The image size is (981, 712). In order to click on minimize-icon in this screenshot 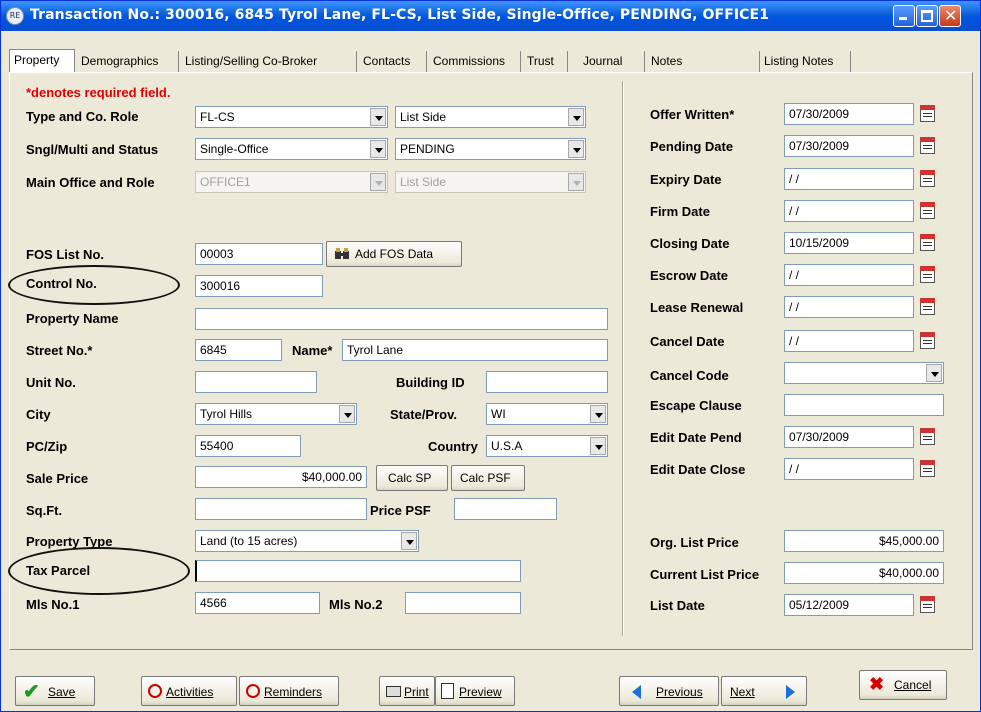, I will do `click(903, 18)`.